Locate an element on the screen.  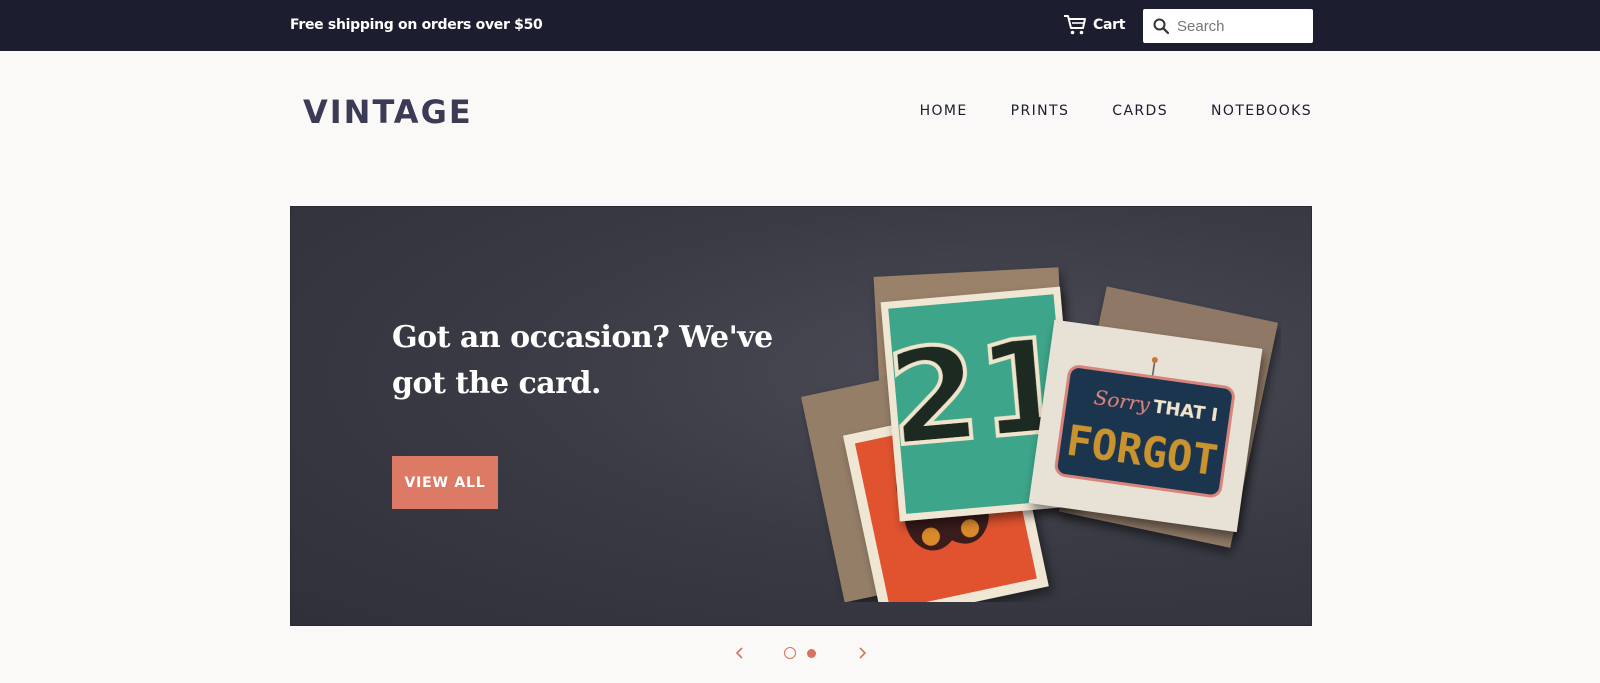
nav-item-cards: CARDS is located at coordinates (1140, 111).